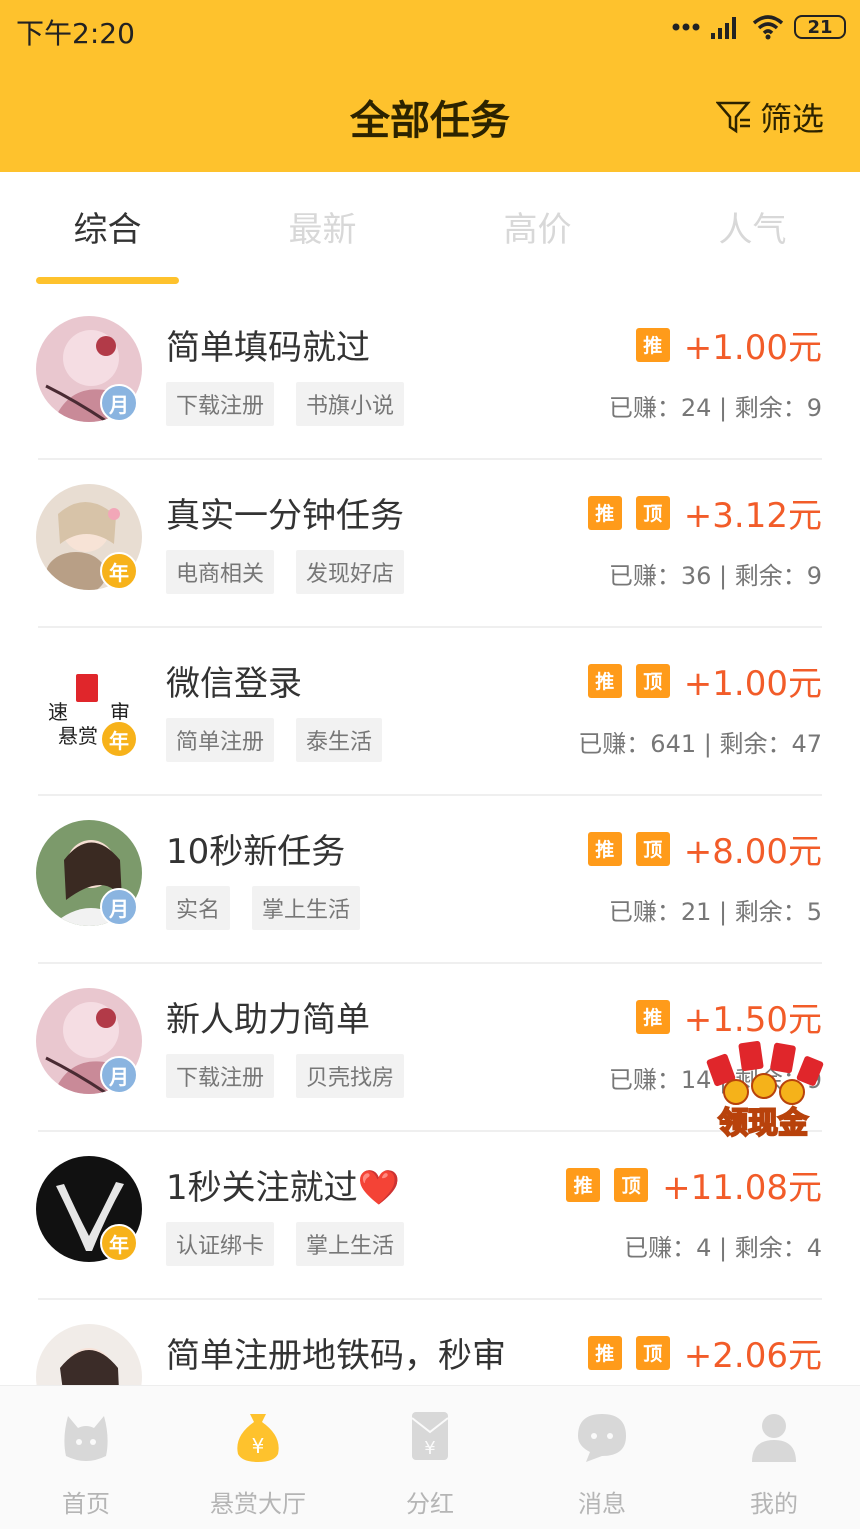 This screenshot has height=1529, width=860. What do you see at coordinates (430, 86) in the screenshot?
I see `top-header: 下午2:20 21 全部任务 筛选` at bounding box center [430, 86].